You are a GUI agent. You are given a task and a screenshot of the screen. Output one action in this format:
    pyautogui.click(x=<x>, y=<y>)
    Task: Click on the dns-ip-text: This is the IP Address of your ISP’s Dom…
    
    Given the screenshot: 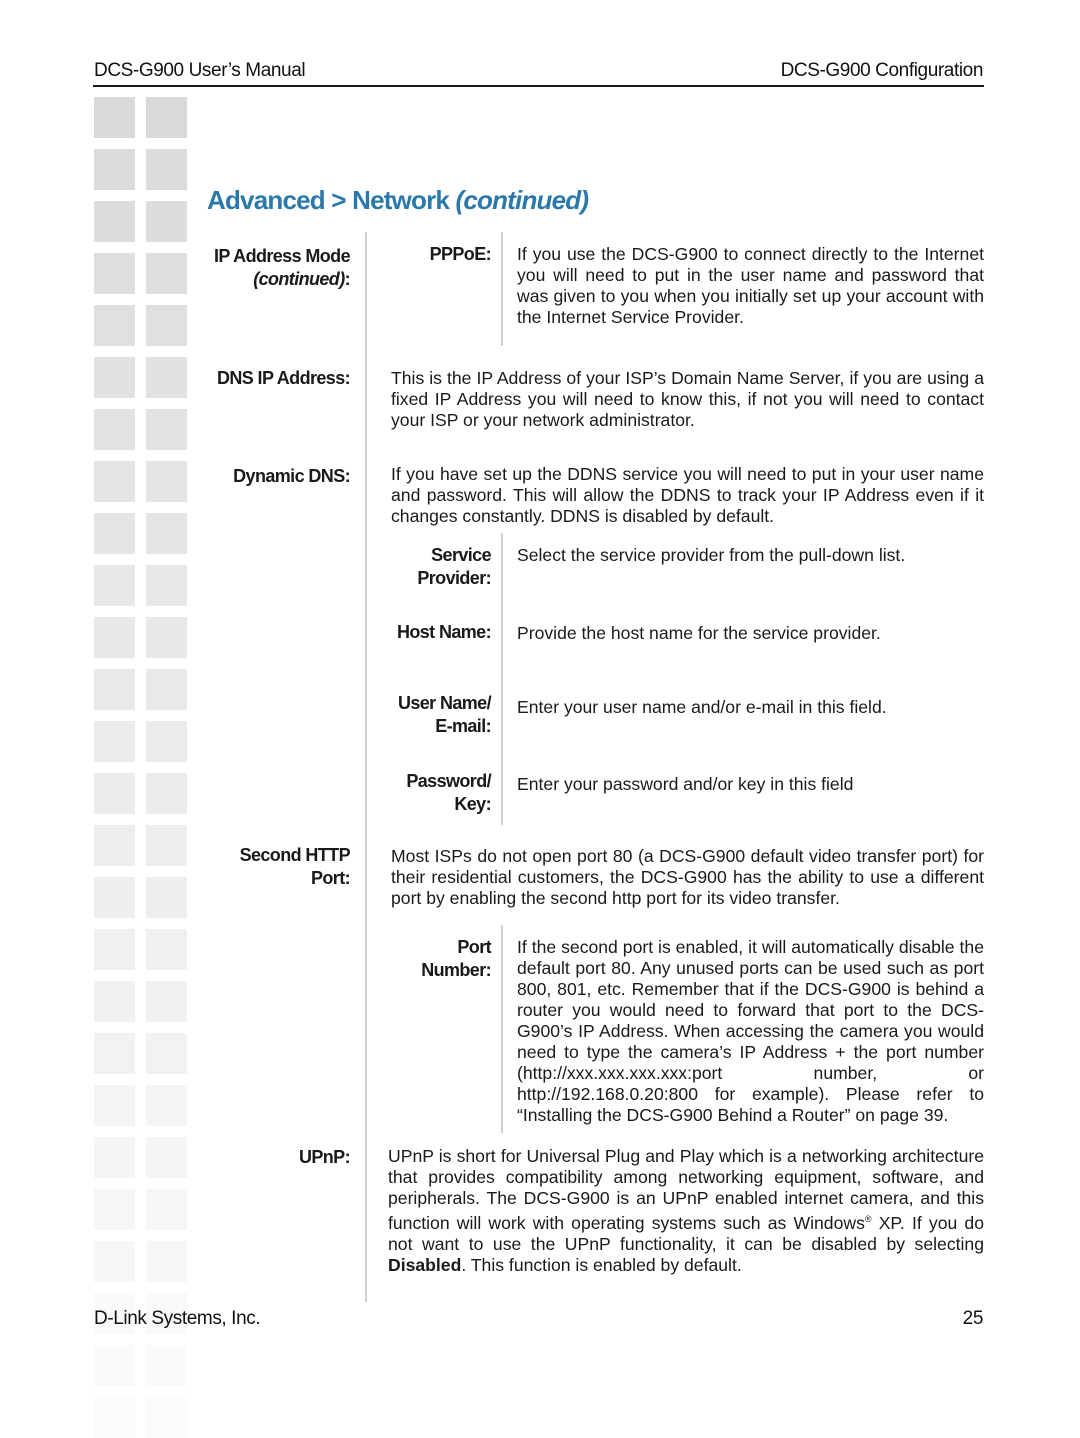 What is the action you would take?
    pyautogui.click(x=687, y=399)
    